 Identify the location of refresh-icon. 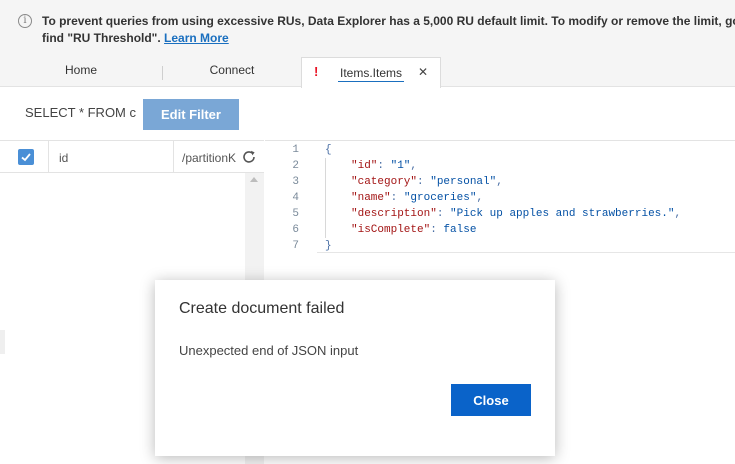
(249, 157).